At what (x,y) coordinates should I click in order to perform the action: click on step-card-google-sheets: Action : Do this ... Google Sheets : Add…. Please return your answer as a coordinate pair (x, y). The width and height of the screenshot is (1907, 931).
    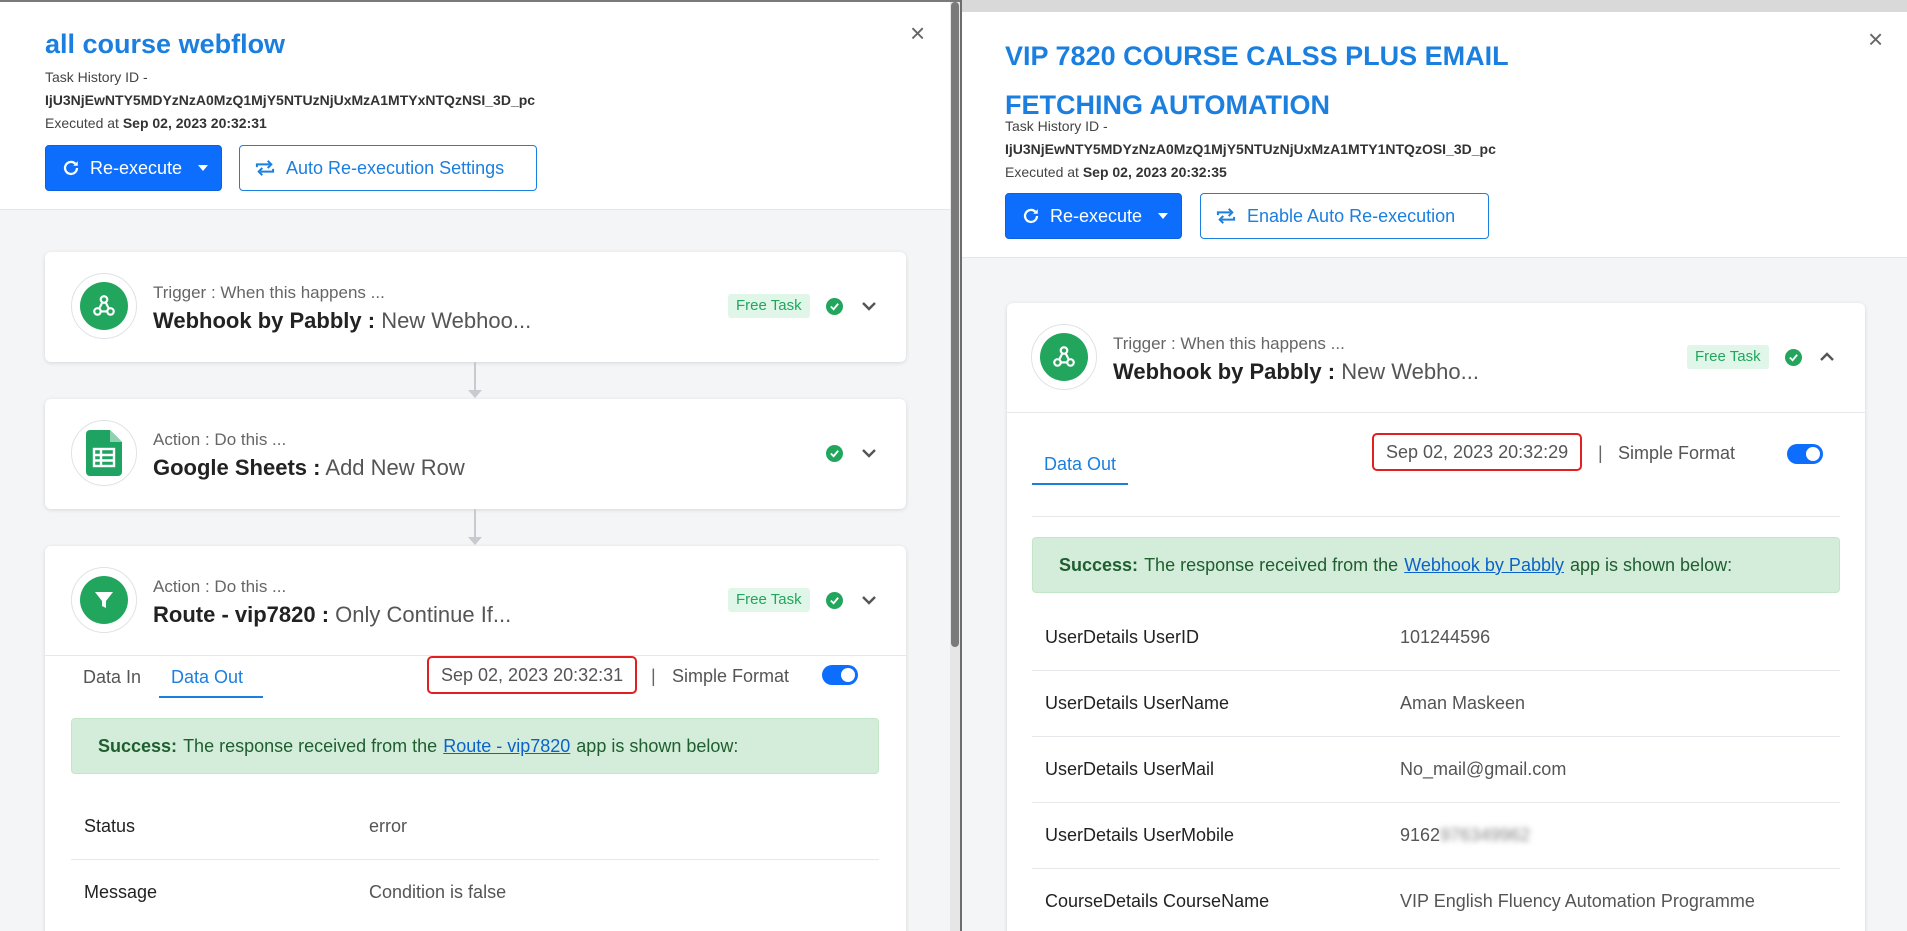
    Looking at the image, I should click on (475, 454).